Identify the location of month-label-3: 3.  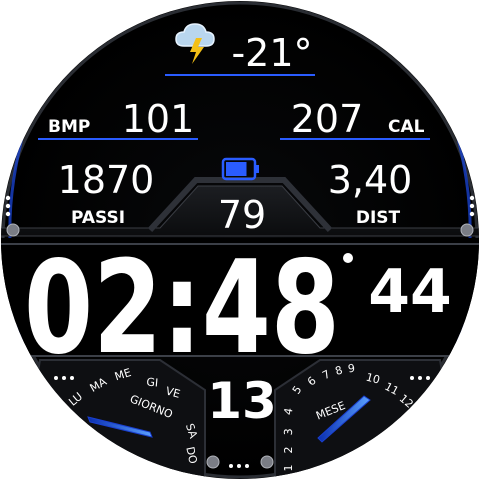
(288, 431).